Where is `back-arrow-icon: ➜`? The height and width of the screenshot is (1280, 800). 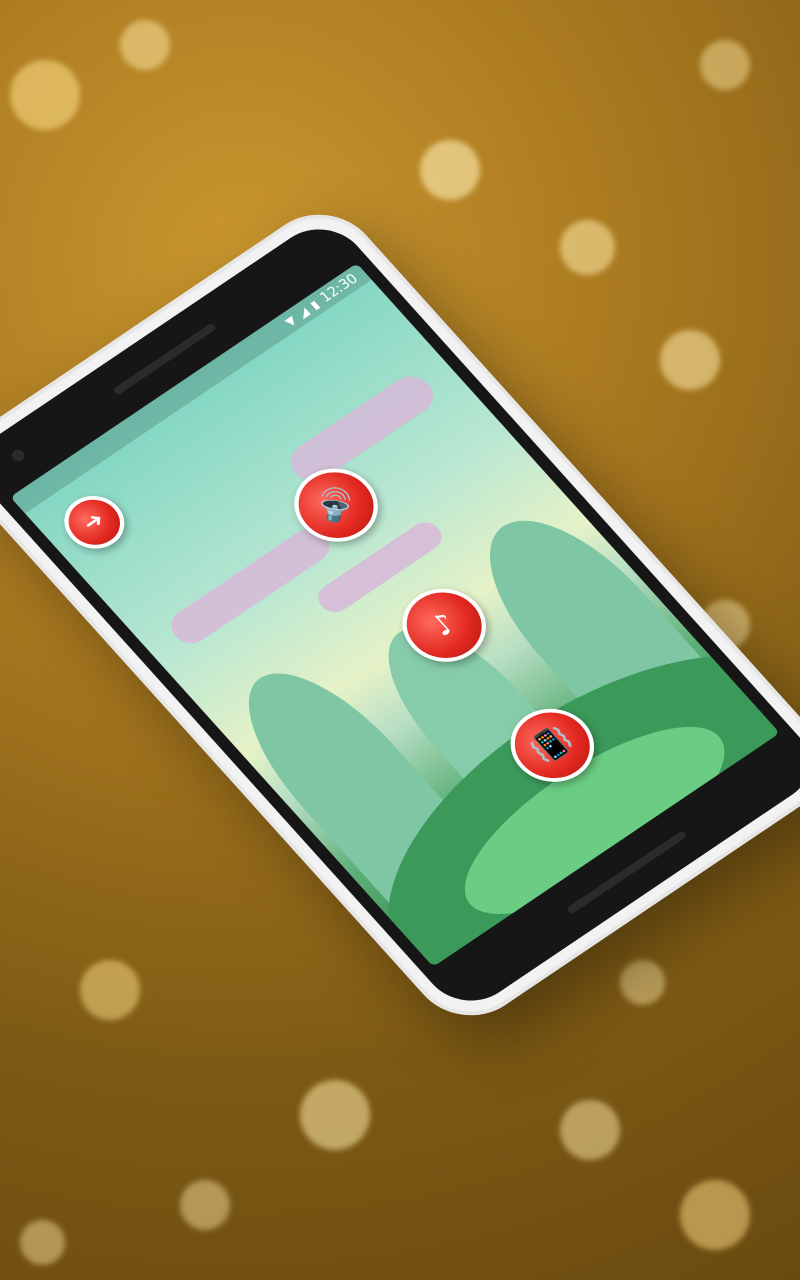 back-arrow-icon: ➜ is located at coordinates (94, 522).